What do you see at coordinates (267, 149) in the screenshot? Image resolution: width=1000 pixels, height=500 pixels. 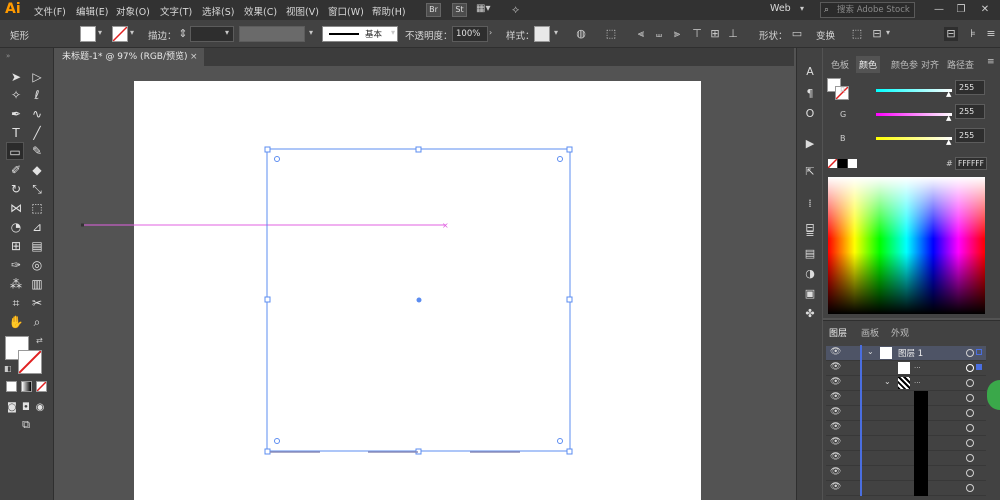 I see `handle-top-left` at bounding box center [267, 149].